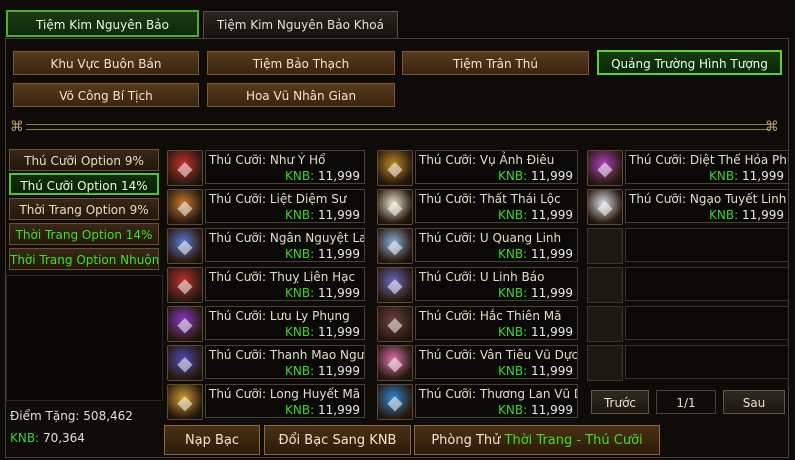 The image size is (795, 460). I want to click on item-name: Thú Cưỡi: Lưu Ly Phụng, so click(279, 316).